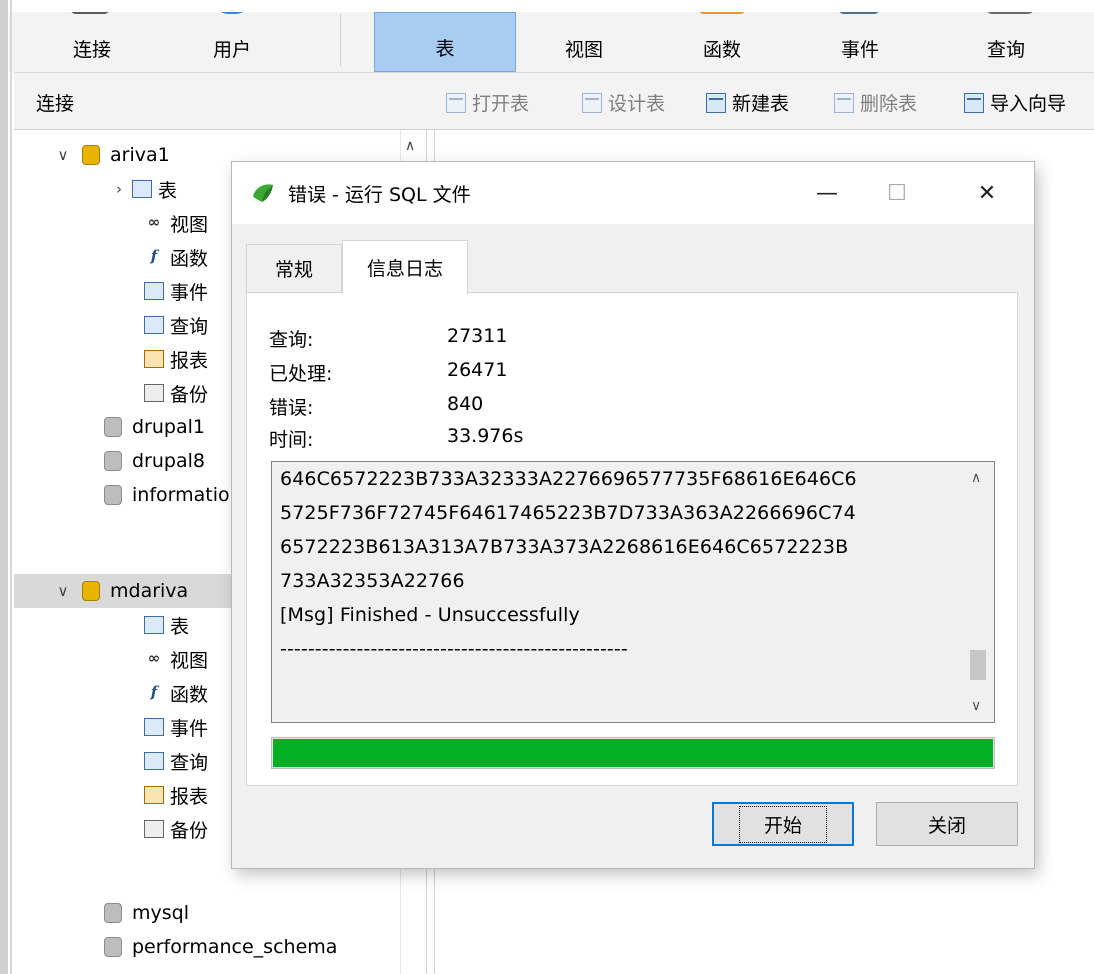 Image resolution: width=1094 pixels, height=974 pixels. Describe the element at coordinates (232, 42) in the screenshot. I see `ribbon-user-button: 用户` at that location.